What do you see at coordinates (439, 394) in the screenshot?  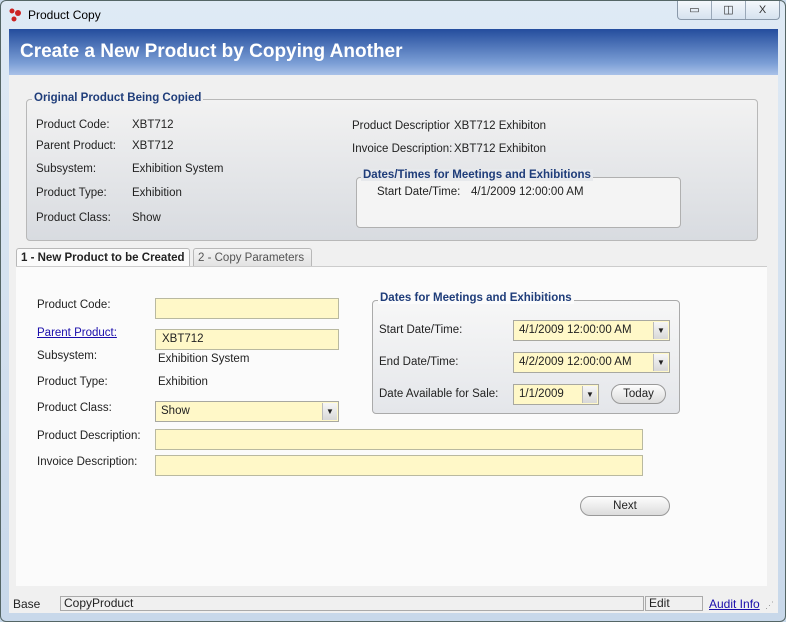 I see `label-sale-date: Date Available for Sale:` at bounding box center [439, 394].